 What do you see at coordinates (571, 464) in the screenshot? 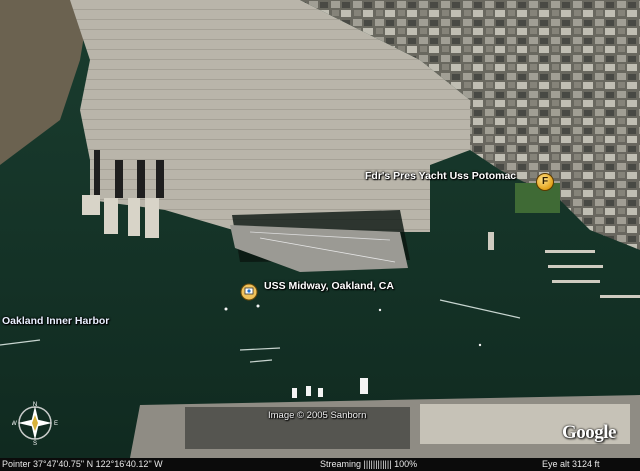
I see `eye-altitude: Eye alt 3124 ft` at bounding box center [571, 464].